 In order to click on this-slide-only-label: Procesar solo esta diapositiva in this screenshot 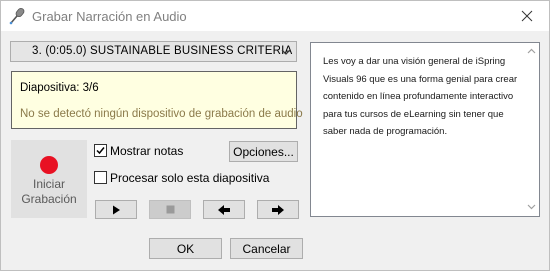, I will do `click(189, 178)`.